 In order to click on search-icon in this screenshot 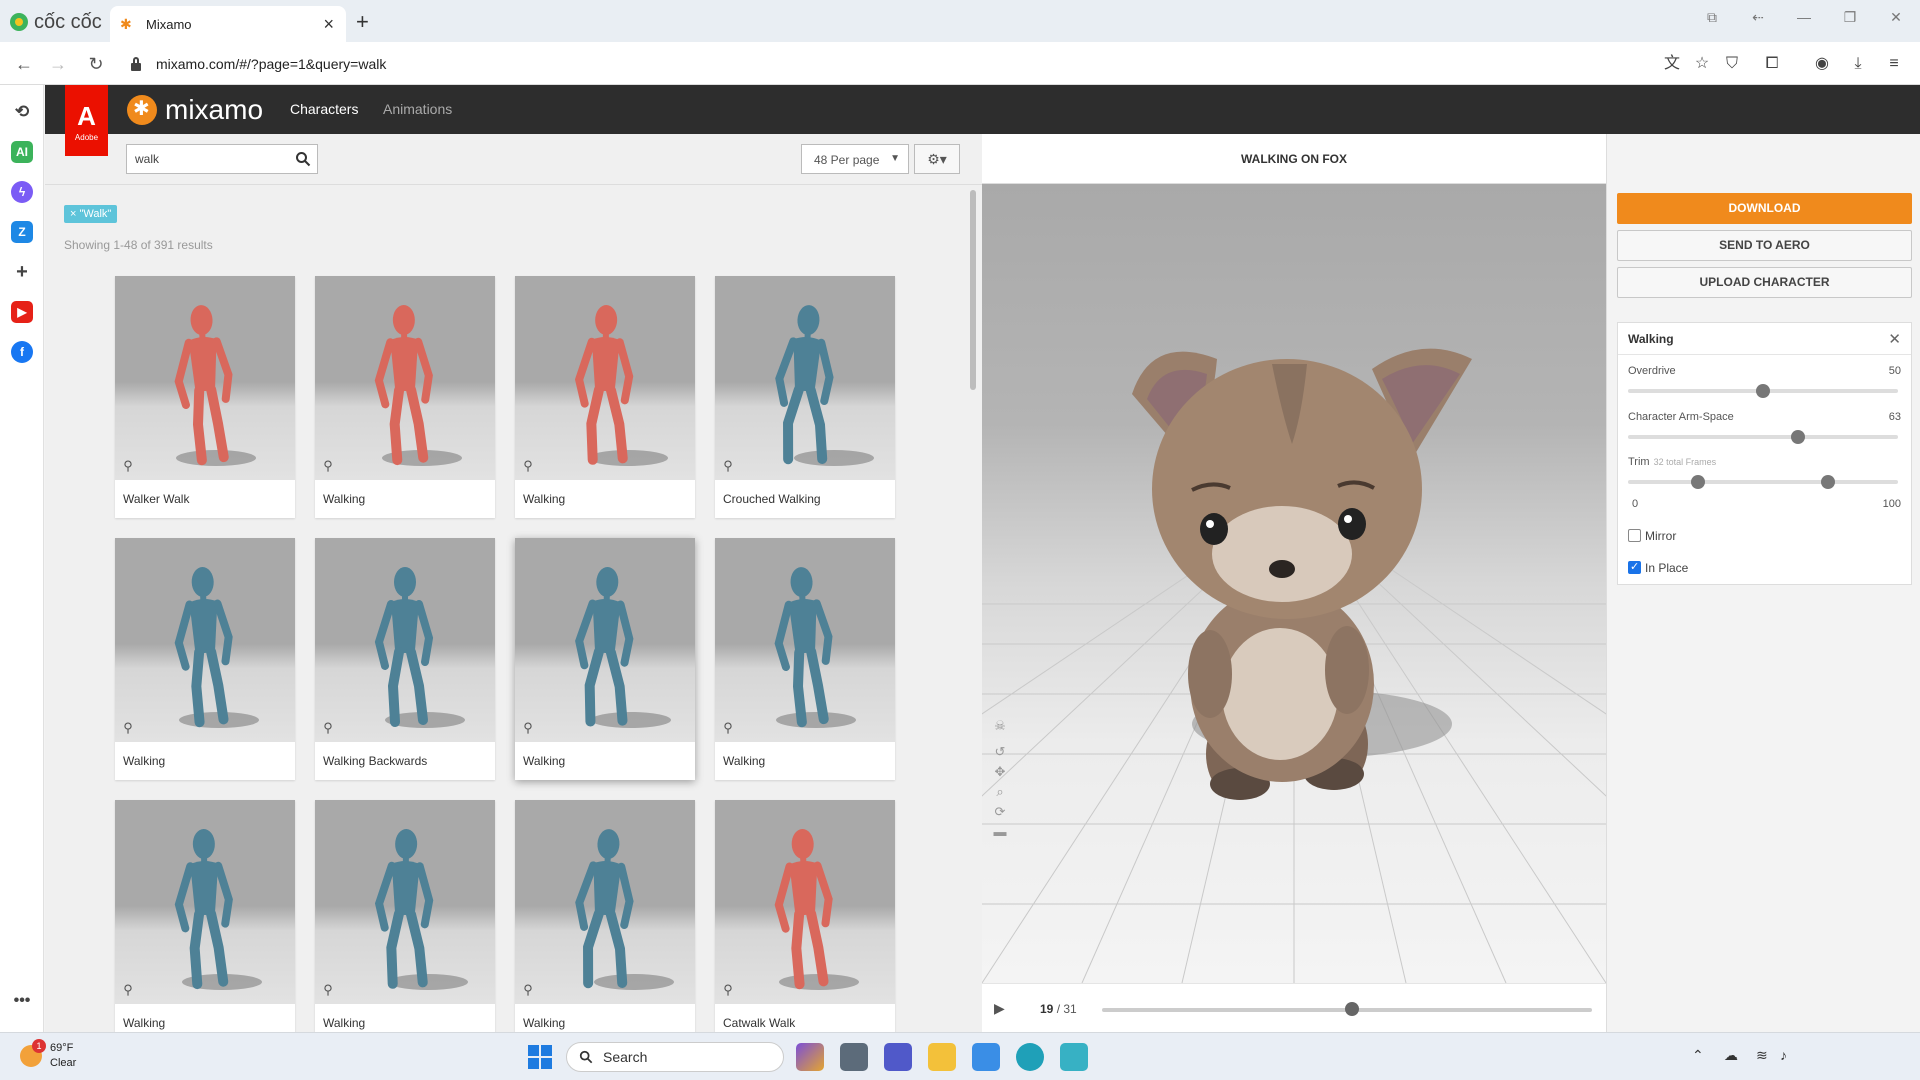, I will do `click(303, 159)`.